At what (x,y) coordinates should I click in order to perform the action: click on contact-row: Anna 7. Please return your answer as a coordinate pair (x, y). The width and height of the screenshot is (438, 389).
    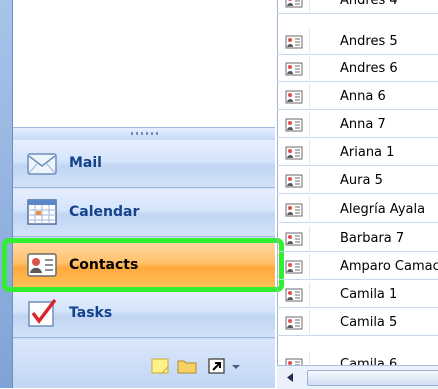
    Looking at the image, I should click on (357, 125).